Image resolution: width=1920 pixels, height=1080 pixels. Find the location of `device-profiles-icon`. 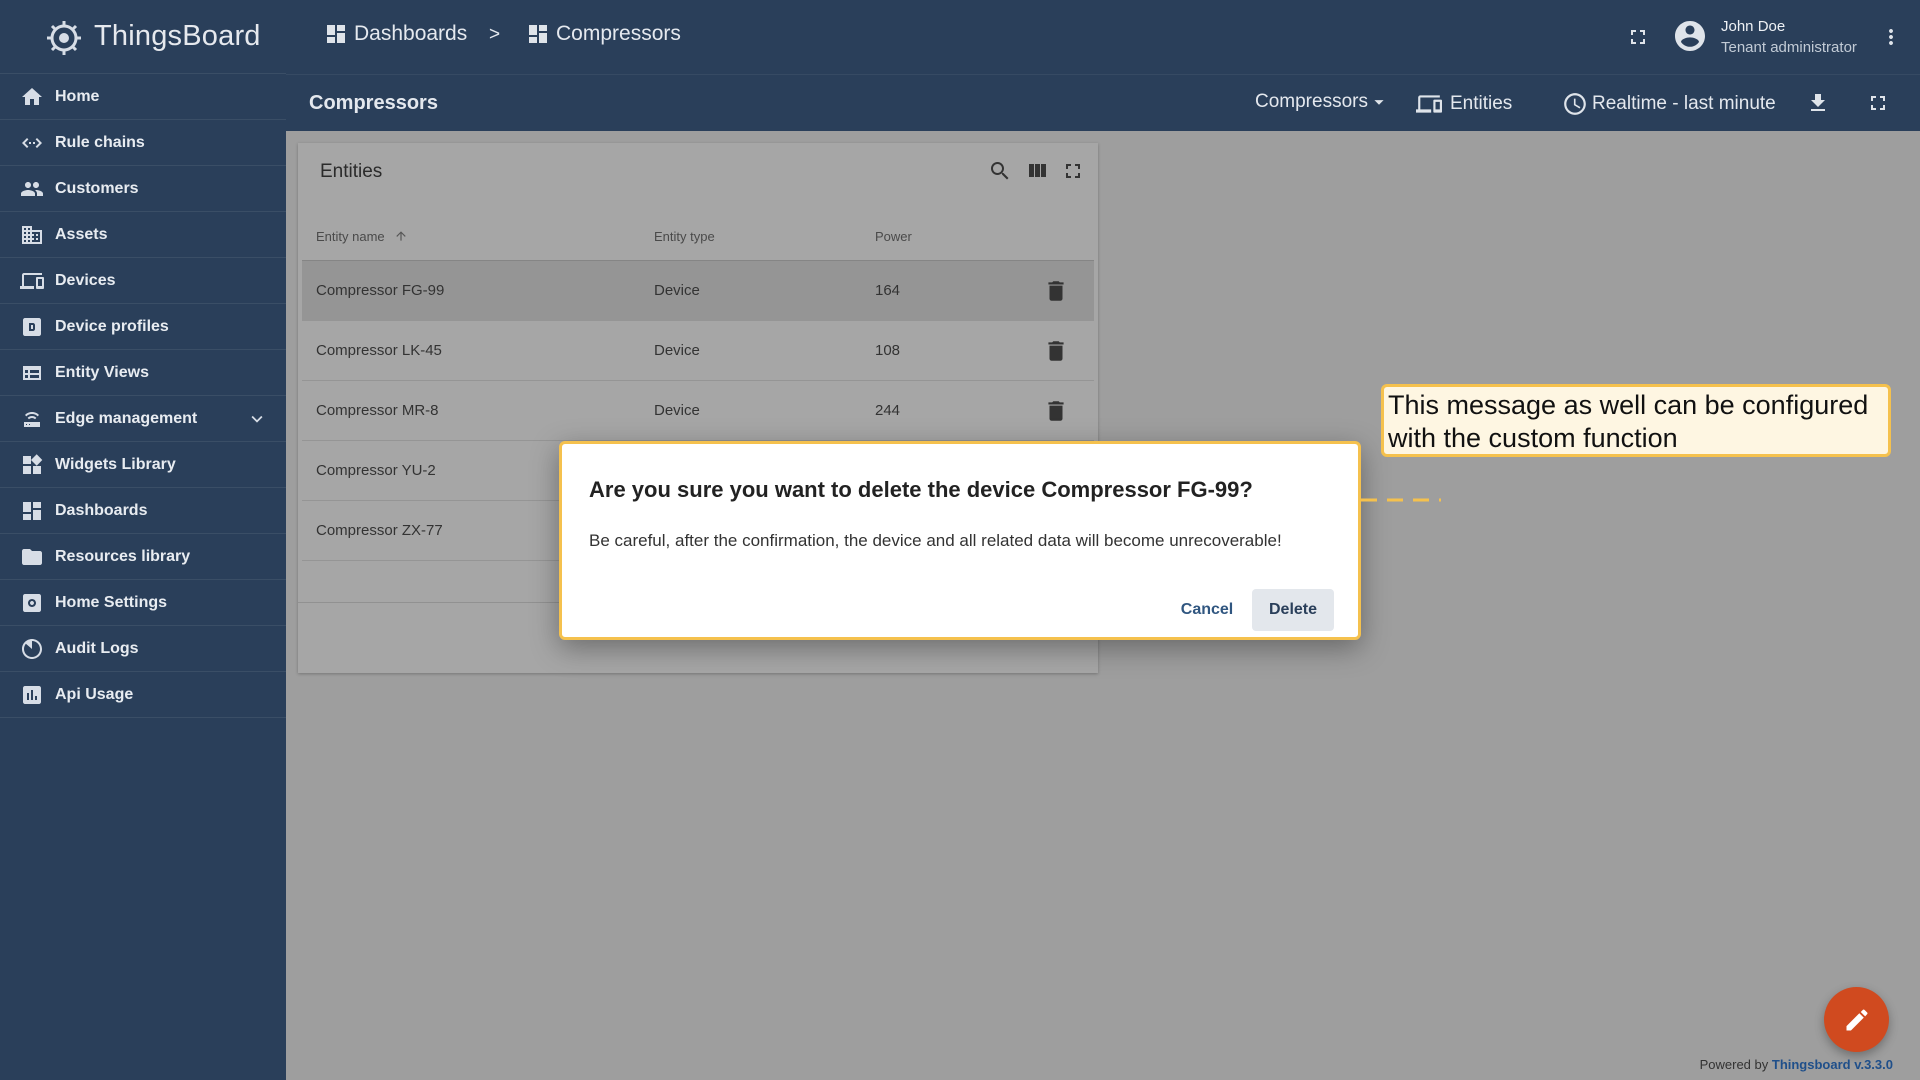

device-profiles-icon is located at coordinates (32, 327).